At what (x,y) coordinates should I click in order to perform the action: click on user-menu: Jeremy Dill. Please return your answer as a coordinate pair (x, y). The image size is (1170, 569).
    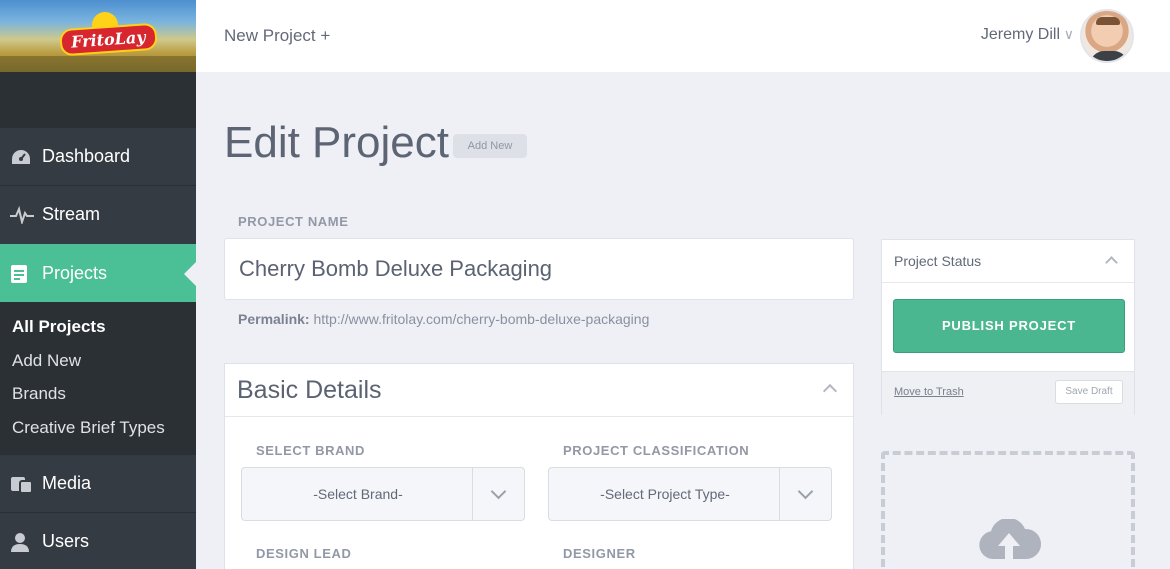
    Looking at the image, I should click on (1020, 35).